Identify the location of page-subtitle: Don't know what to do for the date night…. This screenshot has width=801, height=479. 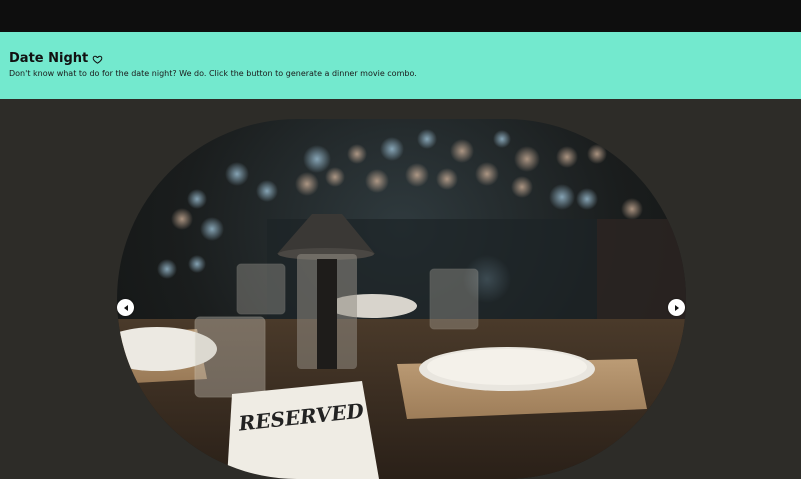
(213, 73).